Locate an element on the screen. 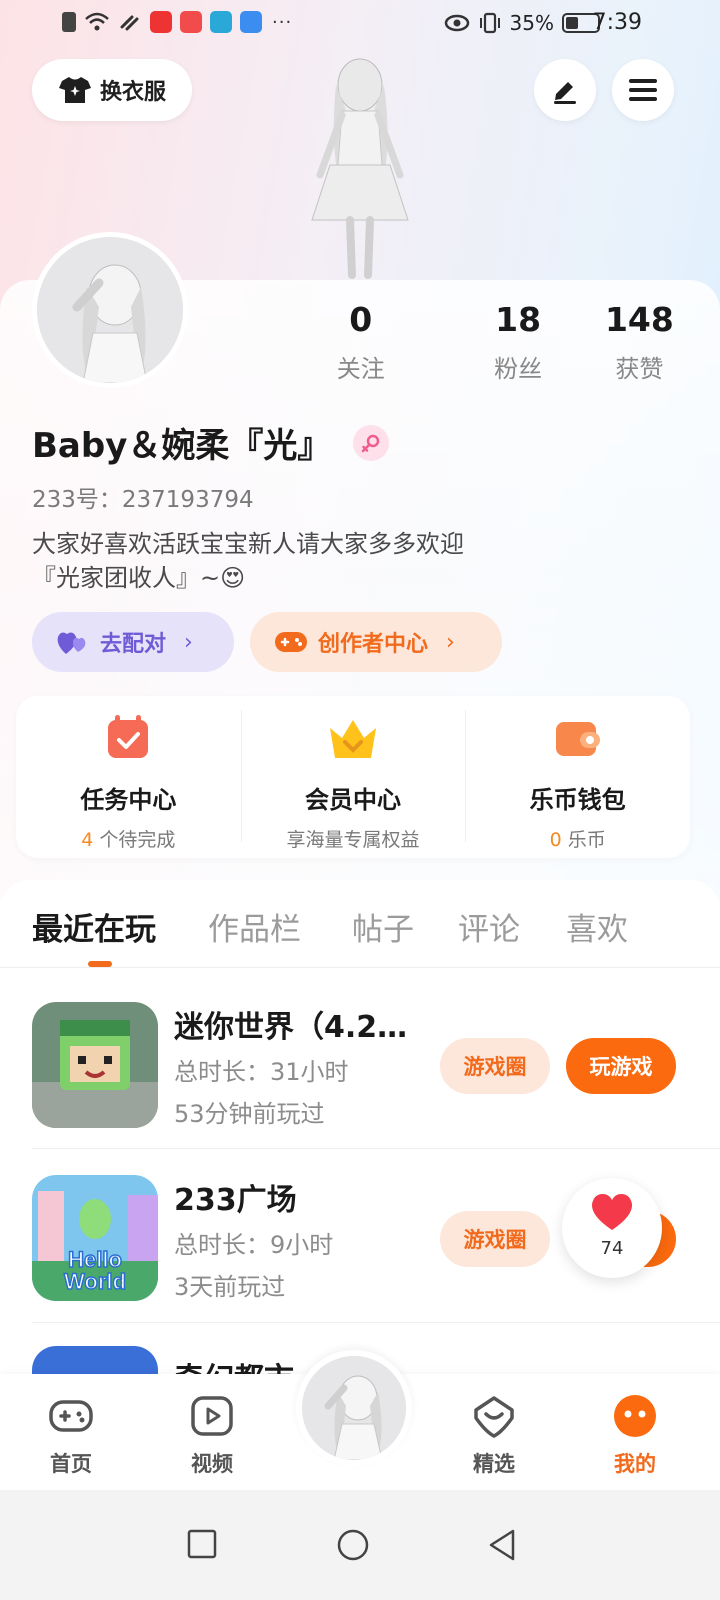 The width and height of the screenshot is (720, 1600). game-duration: 总时长：31小时 is located at coordinates (261, 1072).